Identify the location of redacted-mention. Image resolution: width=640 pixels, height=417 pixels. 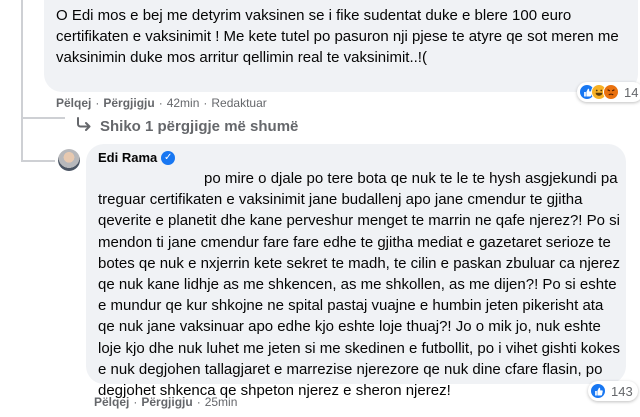
(149, 181).